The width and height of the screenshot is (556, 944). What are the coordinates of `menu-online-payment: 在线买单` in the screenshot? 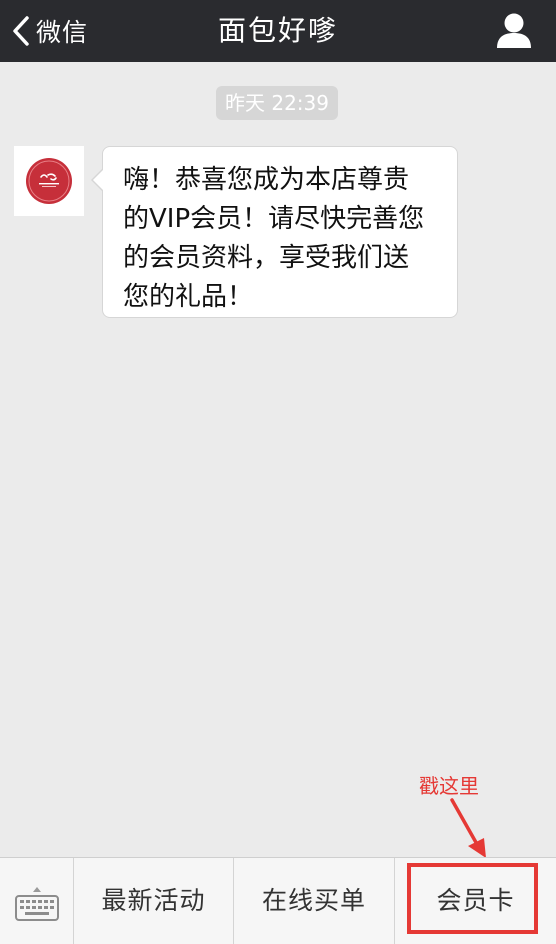 It's located at (314, 901).